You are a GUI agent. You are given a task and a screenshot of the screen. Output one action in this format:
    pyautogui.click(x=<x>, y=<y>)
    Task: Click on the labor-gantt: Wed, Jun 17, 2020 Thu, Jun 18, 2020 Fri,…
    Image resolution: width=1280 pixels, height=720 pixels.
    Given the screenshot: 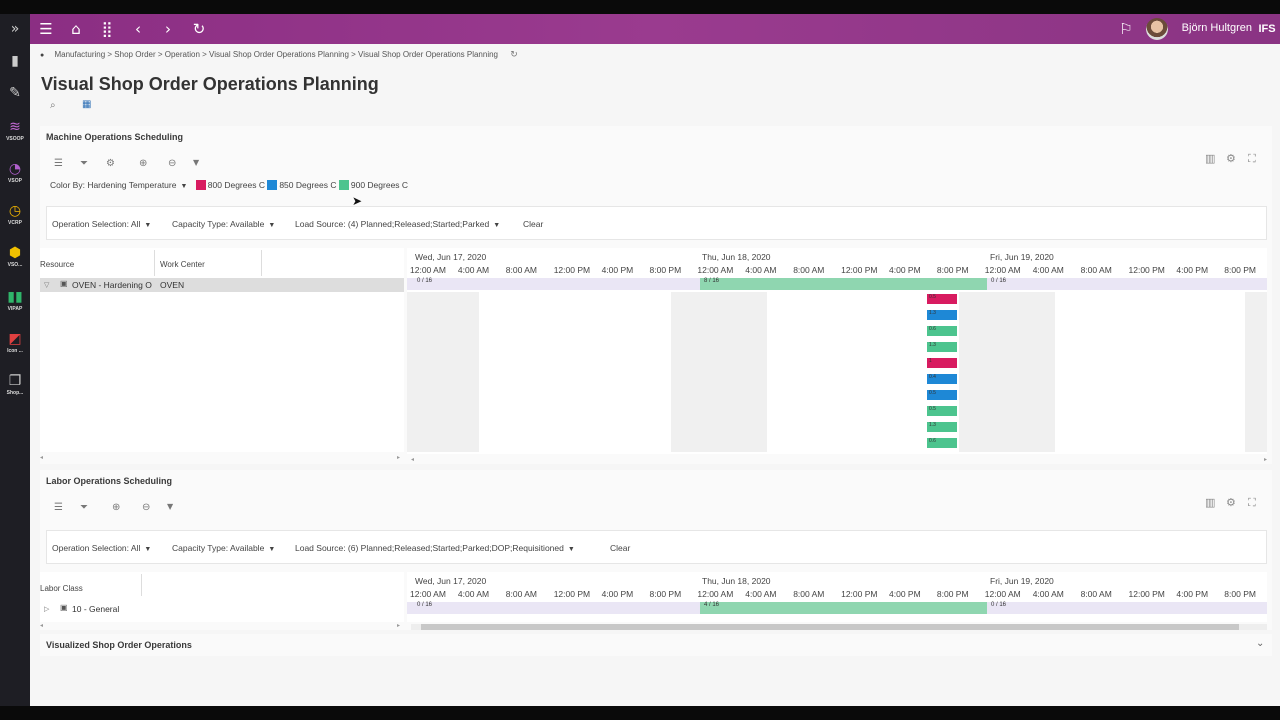 What is the action you would take?
    pyautogui.click(x=837, y=597)
    